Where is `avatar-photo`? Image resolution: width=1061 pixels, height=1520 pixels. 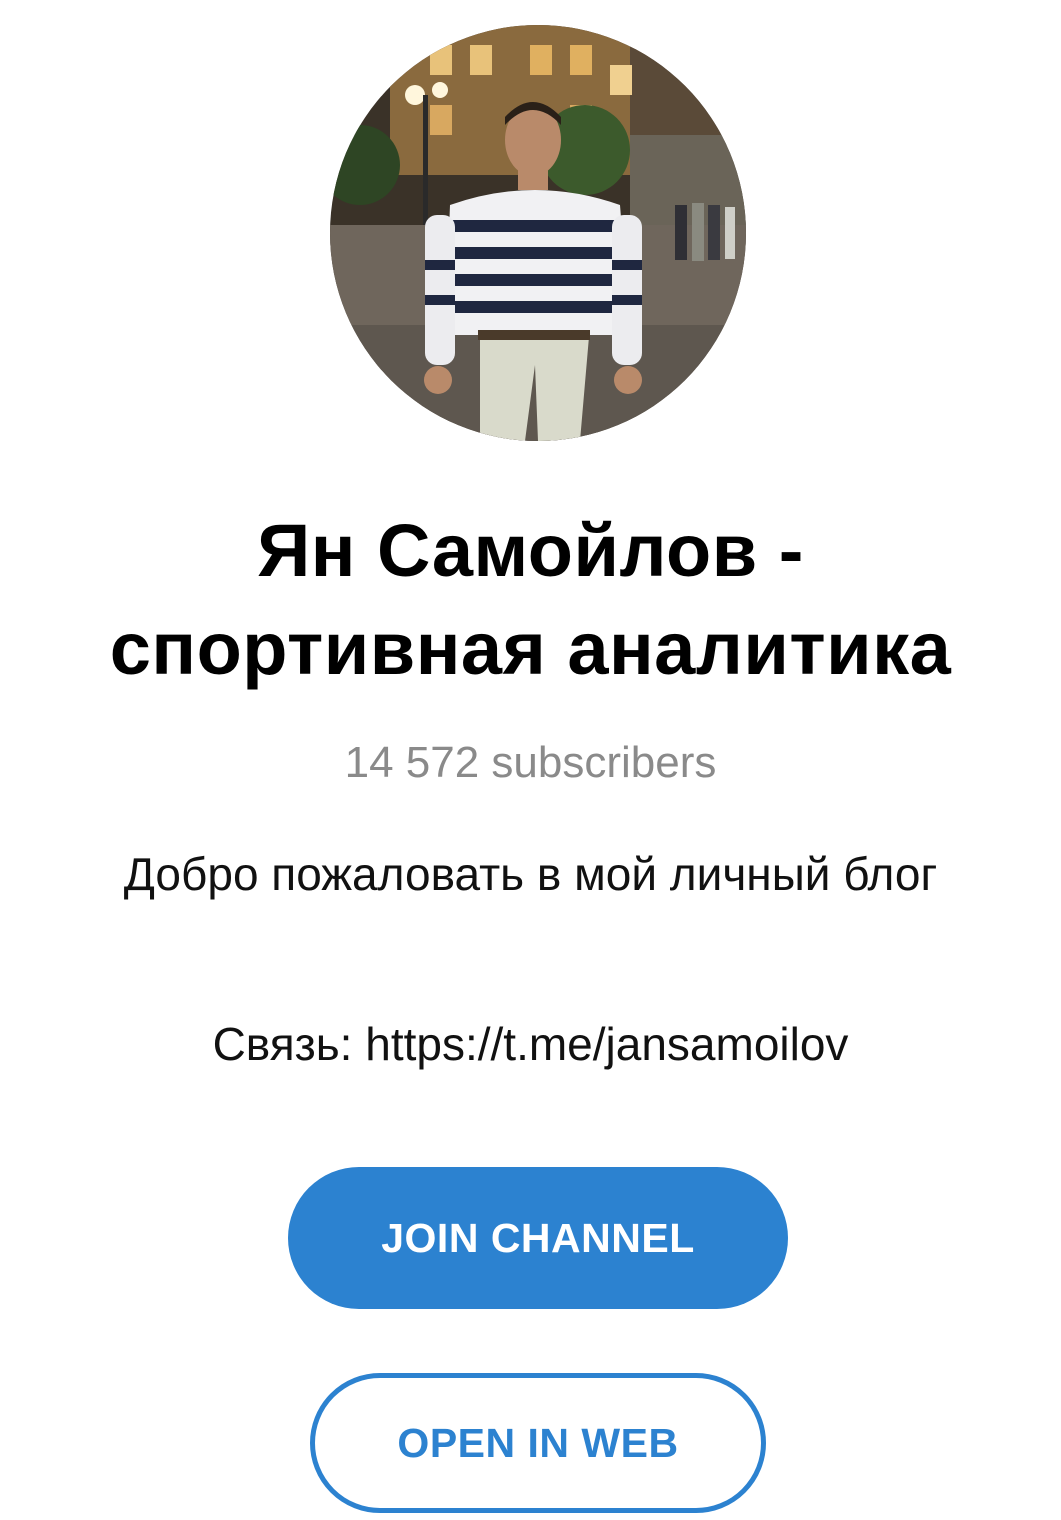 avatar-photo is located at coordinates (538, 233).